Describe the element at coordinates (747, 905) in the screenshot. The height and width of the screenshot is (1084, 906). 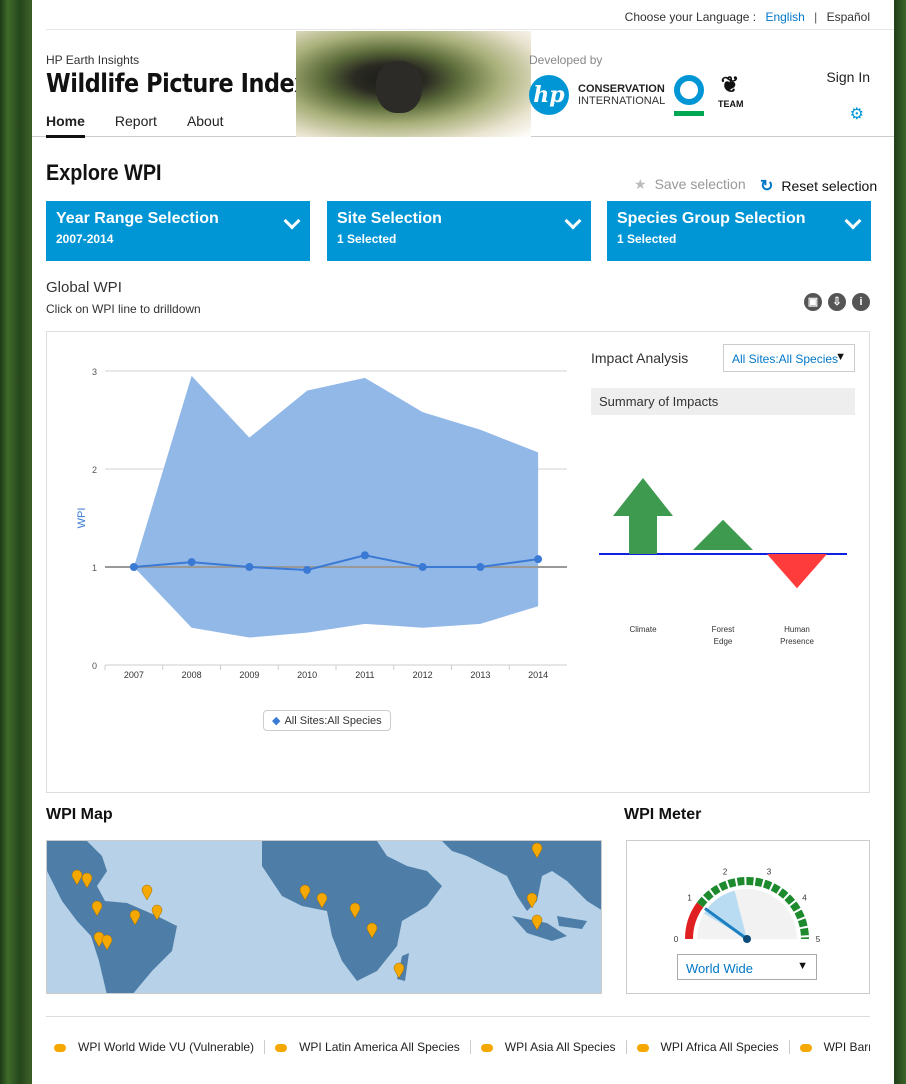
I see `wpi-gauge: 0 1 2 3 4 5` at that location.